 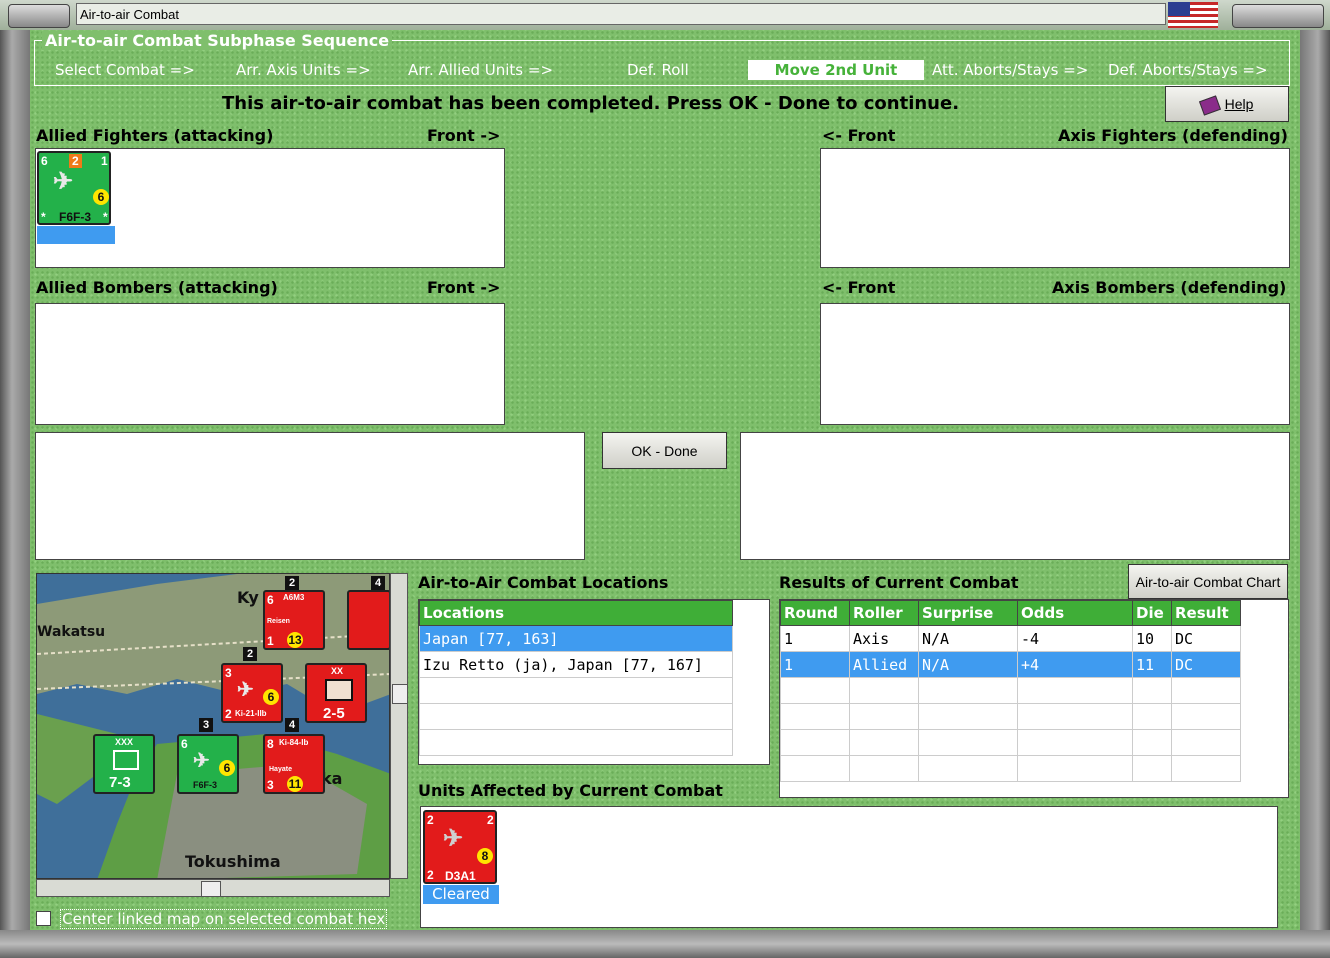 I want to click on step-arr-allied: Arr. Allied Units =>, so click(x=481, y=70).